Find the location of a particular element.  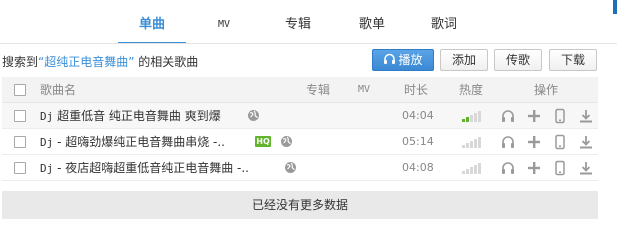

add-button-label: 添加 is located at coordinates (463, 60).